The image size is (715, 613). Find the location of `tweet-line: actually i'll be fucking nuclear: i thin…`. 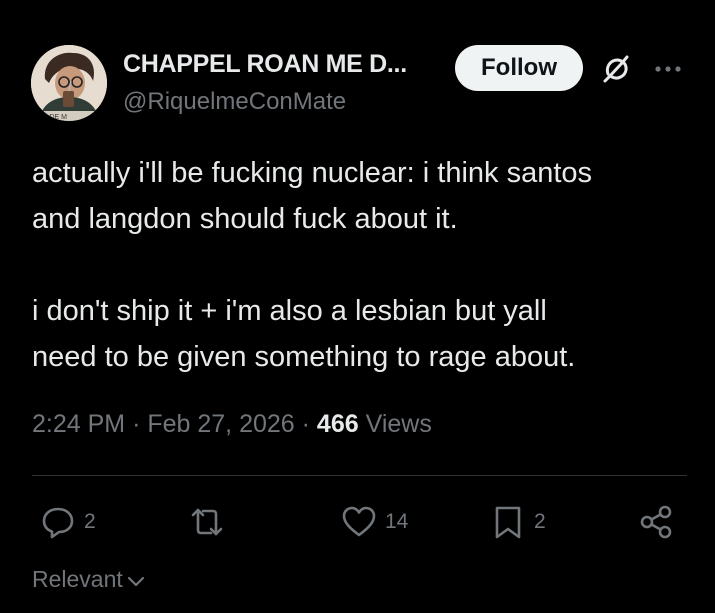

tweet-line: actually i'll be fucking nuclear: i thin… is located at coordinates (312, 173).